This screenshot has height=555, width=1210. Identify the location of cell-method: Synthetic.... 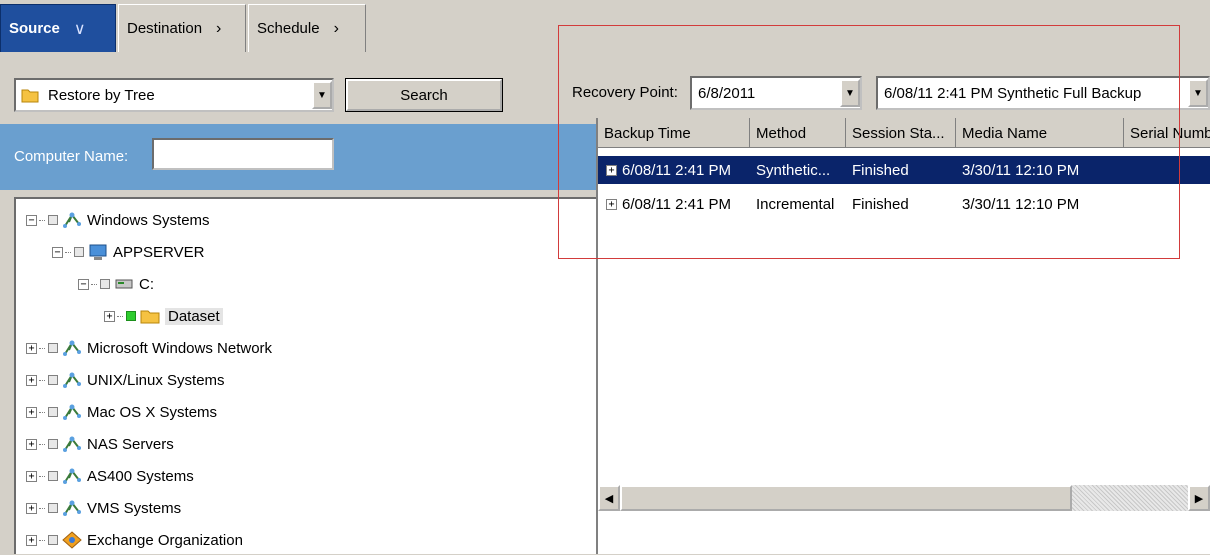
(793, 170).